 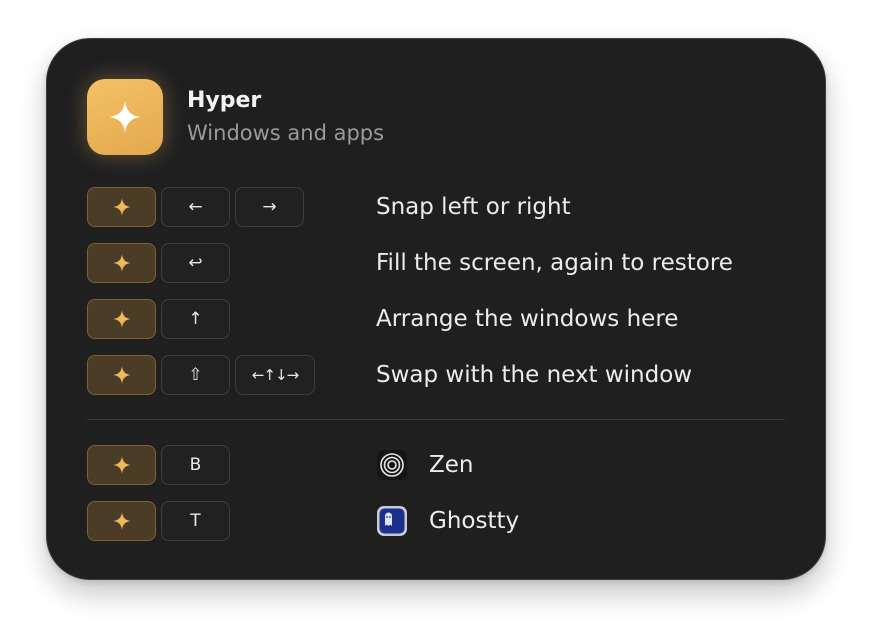 What do you see at coordinates (195, 375) in the screenshot?
I see `shift-key: ⇧` at bounding box center [195, 375].